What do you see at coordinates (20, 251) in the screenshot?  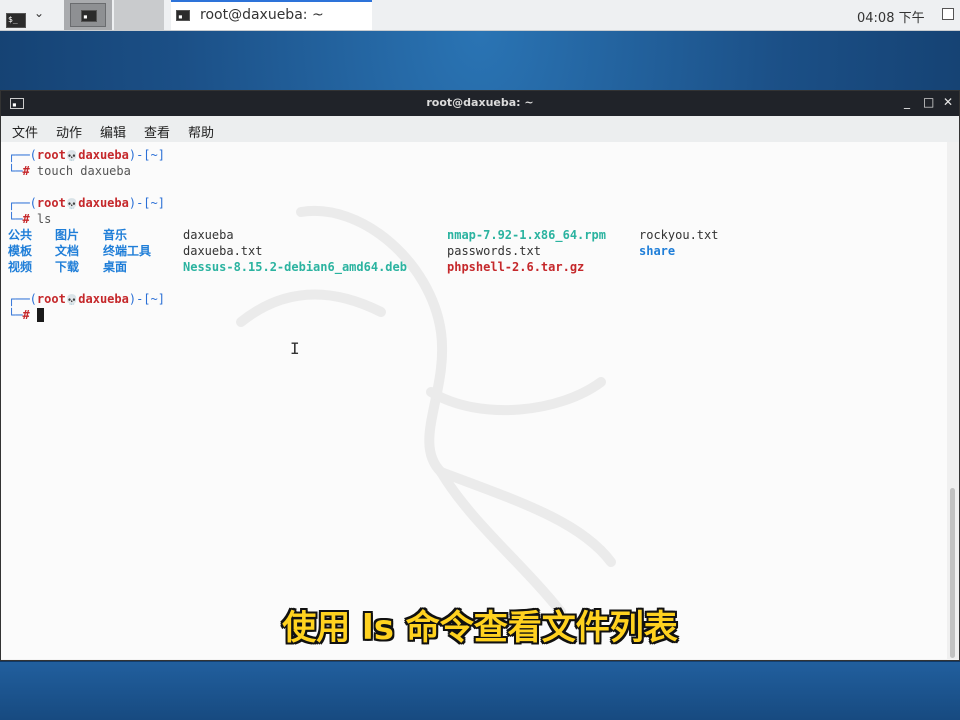 I see `ls-entry: 模板` at bounding box center [20, 251].